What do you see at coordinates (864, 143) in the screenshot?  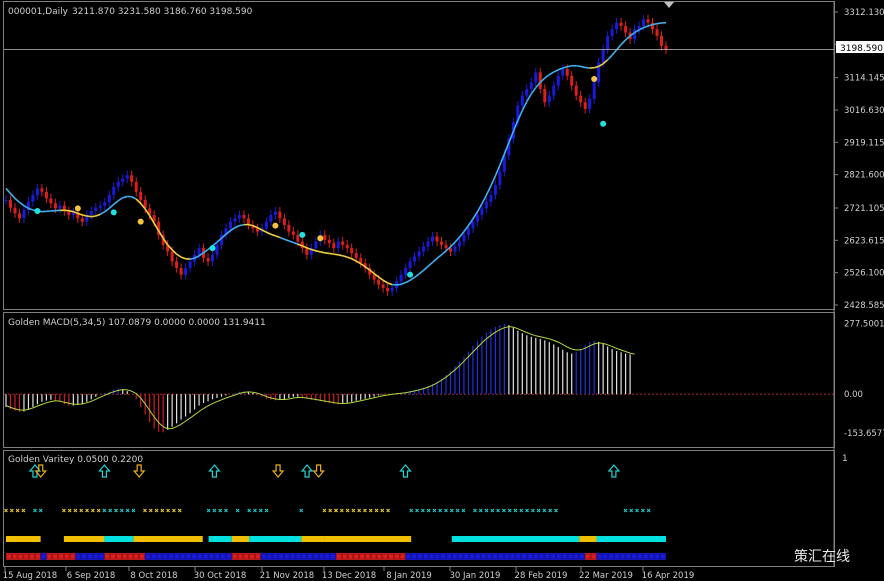 I see `price-tick-label: 2919.115` at bounding box center [864, 143].